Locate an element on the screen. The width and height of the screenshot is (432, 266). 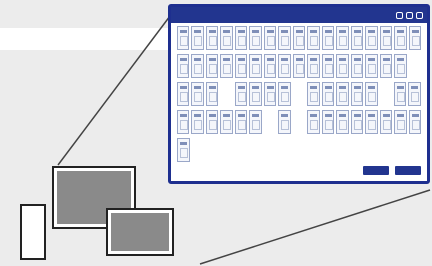
monitor-icon is located at coordinates (419, 15).